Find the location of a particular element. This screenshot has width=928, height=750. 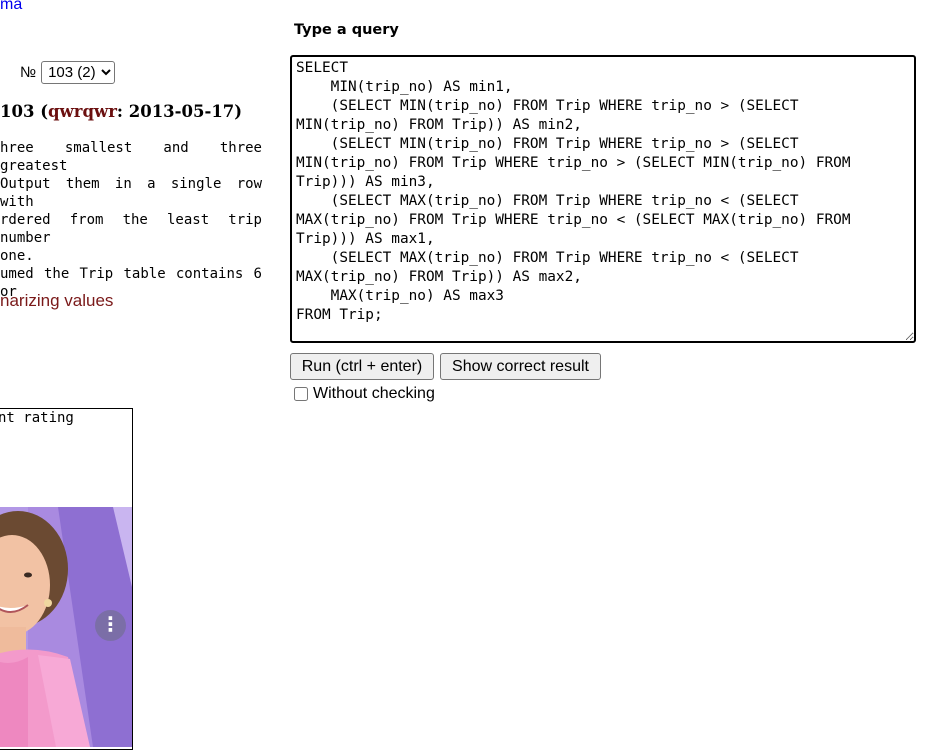

task-line: one. is located at coordinates (17, 256).